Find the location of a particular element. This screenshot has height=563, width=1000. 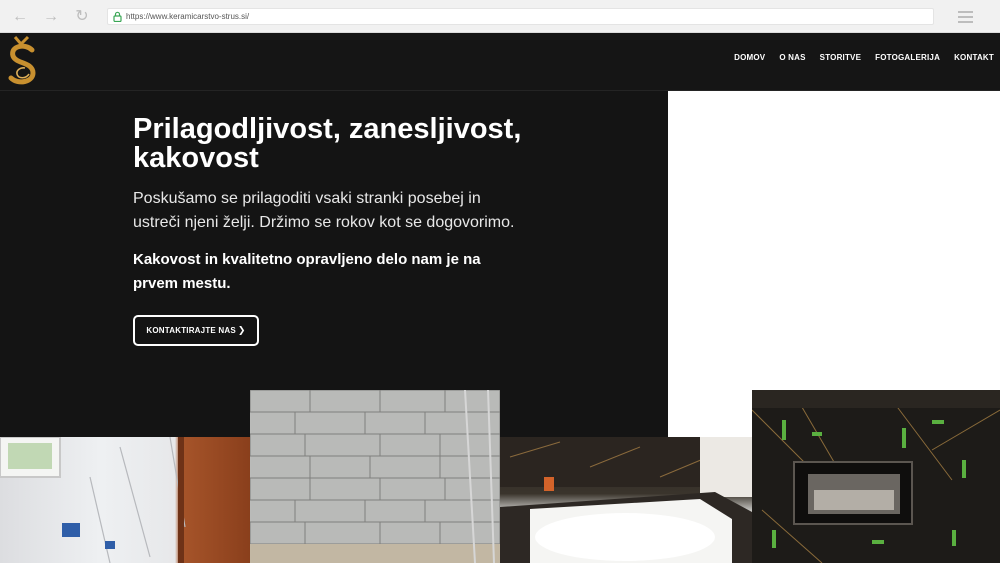

nav-o-nas: O NAS is located at coordinates (792, 57).